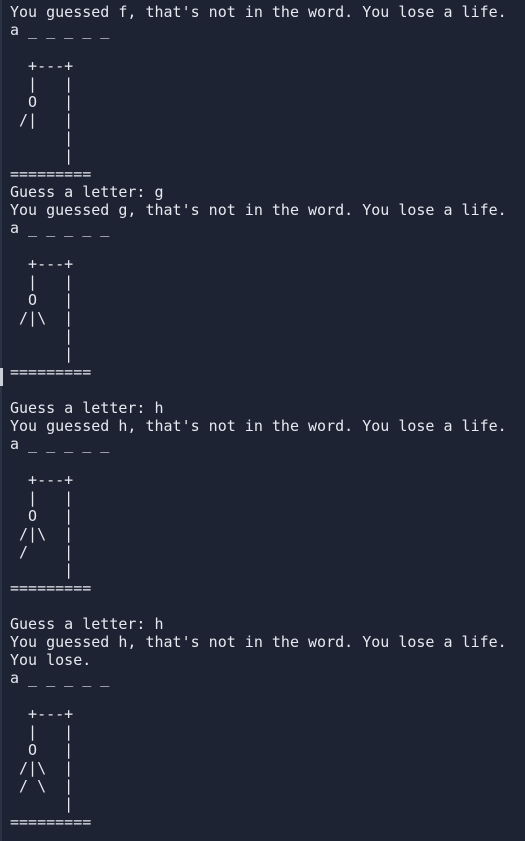 The image size is (525, 841). I want to click on terminal-line: Guess a letter: g, so click(87, 192).